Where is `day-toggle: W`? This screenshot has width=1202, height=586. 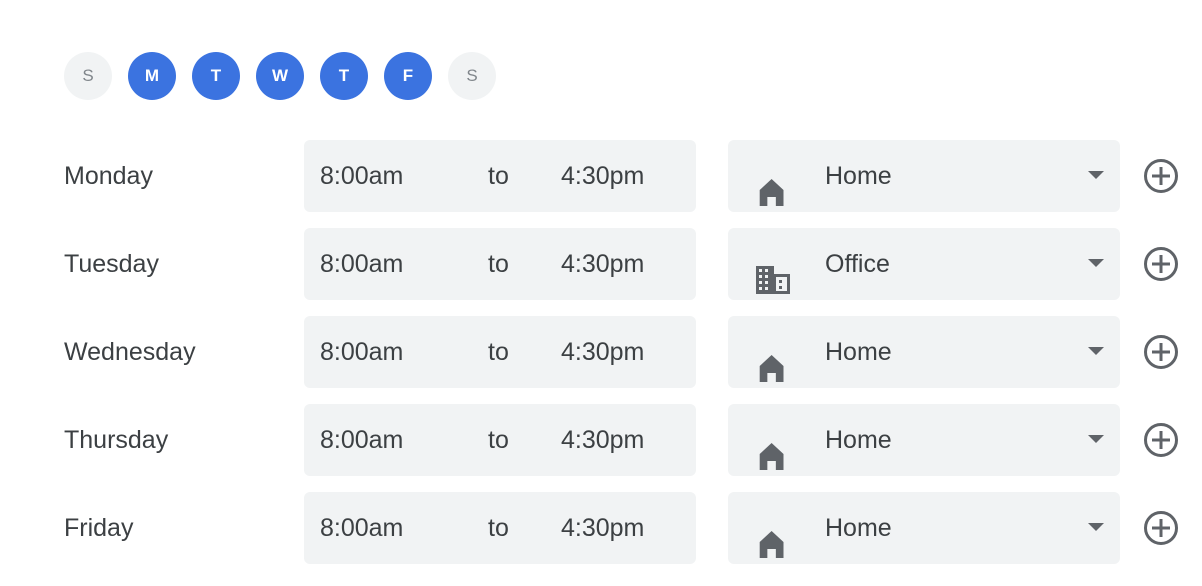 day-toggle: W is located at coordinates (280, 76).